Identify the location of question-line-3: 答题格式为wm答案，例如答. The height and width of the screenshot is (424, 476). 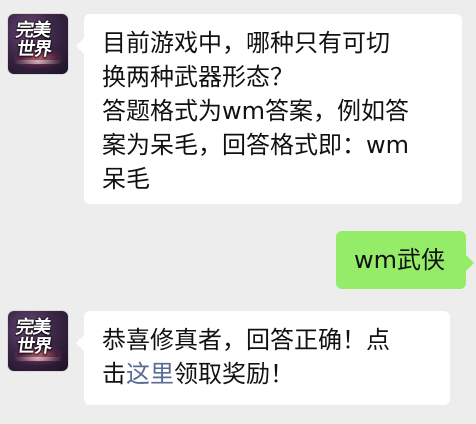
(256, 111).